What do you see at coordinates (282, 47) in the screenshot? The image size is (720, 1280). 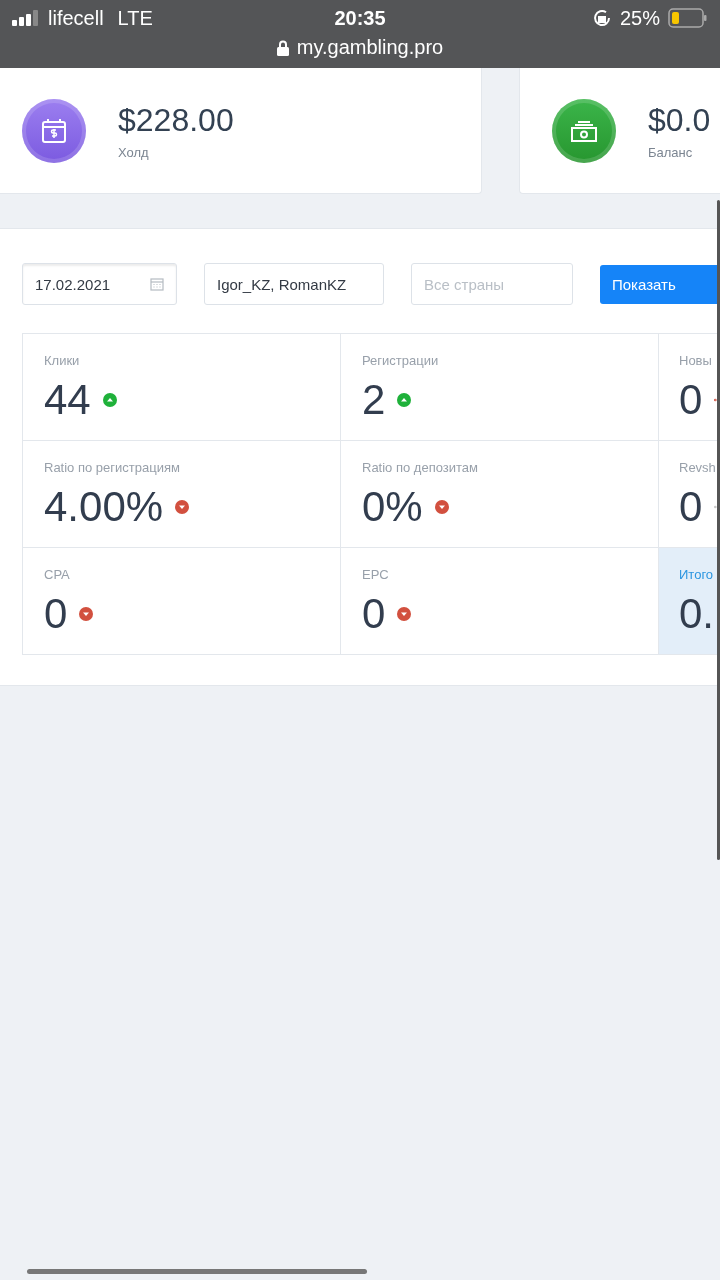 I see `lock-icon` at bounding box center [282, 47].